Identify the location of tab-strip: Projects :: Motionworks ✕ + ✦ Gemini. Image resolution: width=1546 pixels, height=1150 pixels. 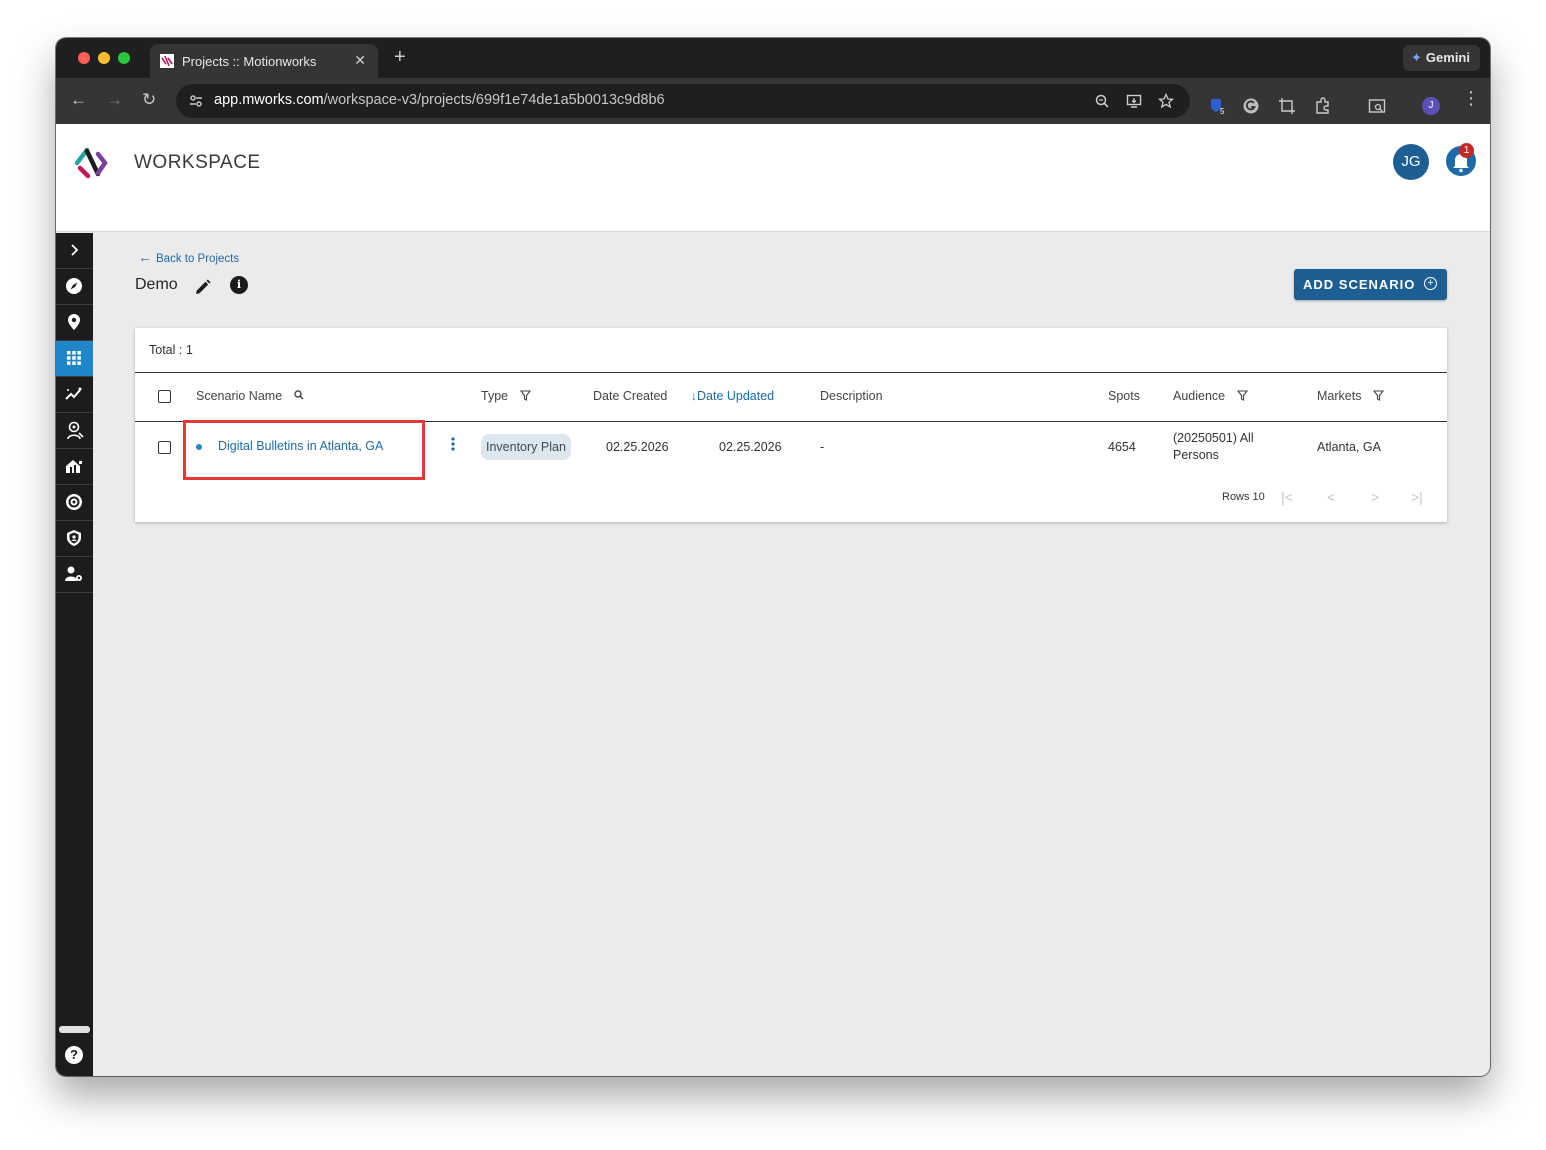
(773, 58).